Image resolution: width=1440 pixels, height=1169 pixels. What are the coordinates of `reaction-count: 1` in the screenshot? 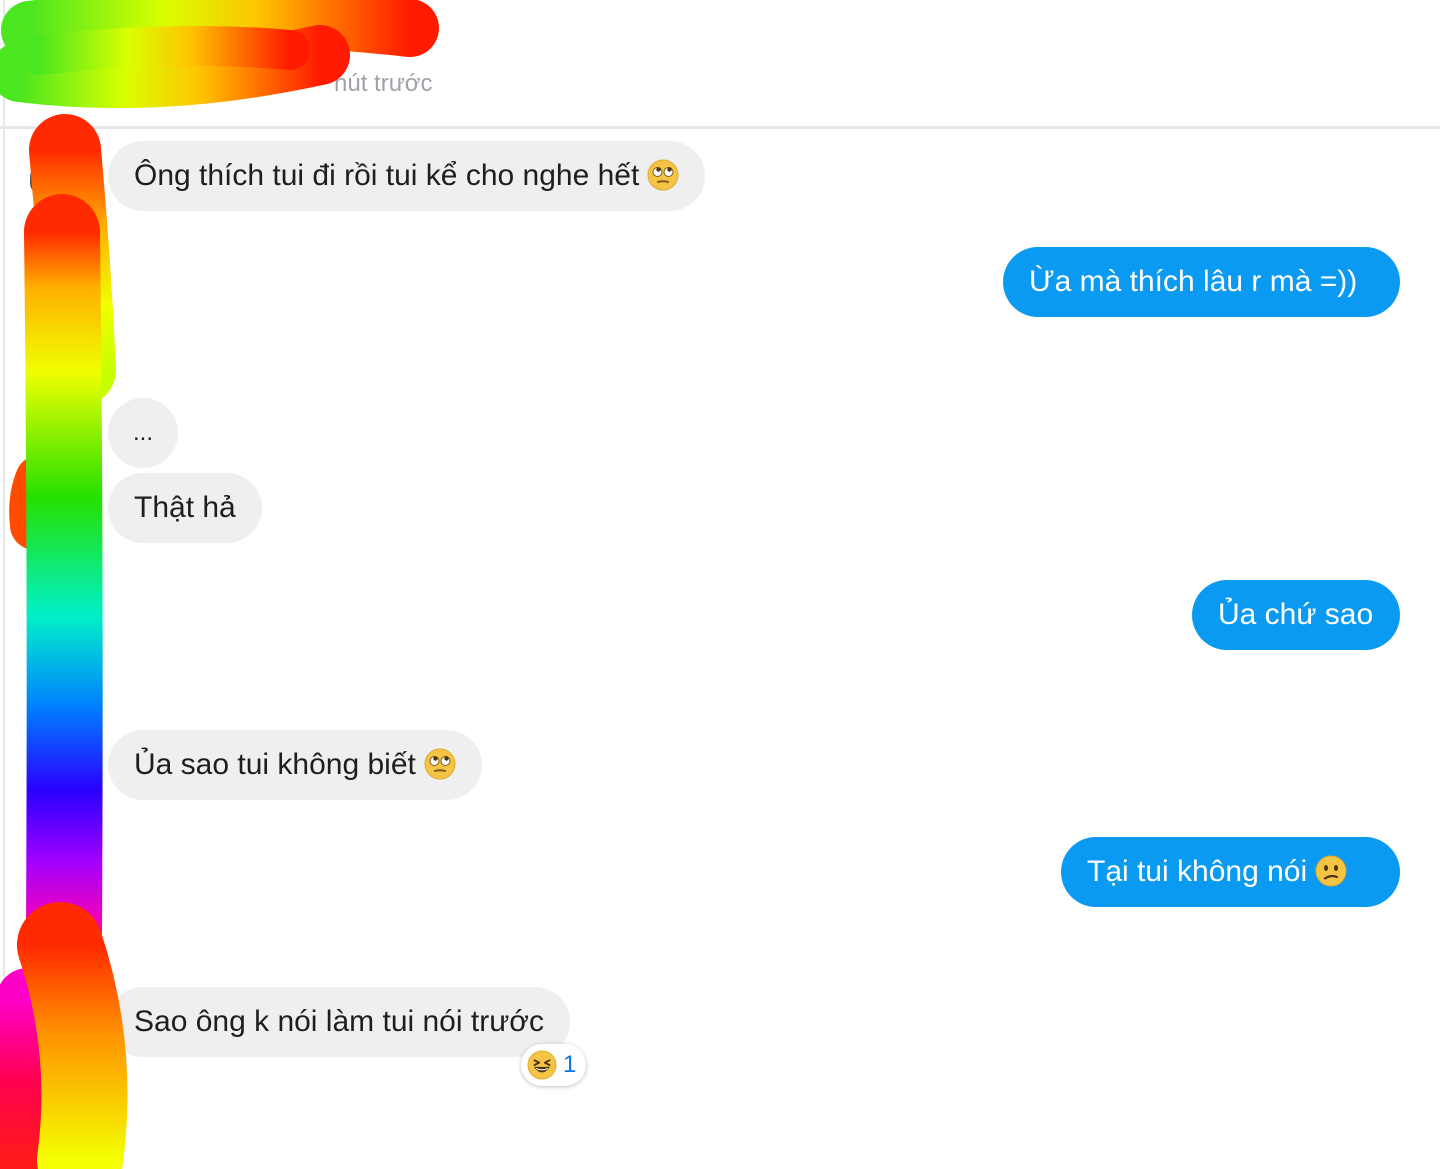 It's located at (570, 1064).